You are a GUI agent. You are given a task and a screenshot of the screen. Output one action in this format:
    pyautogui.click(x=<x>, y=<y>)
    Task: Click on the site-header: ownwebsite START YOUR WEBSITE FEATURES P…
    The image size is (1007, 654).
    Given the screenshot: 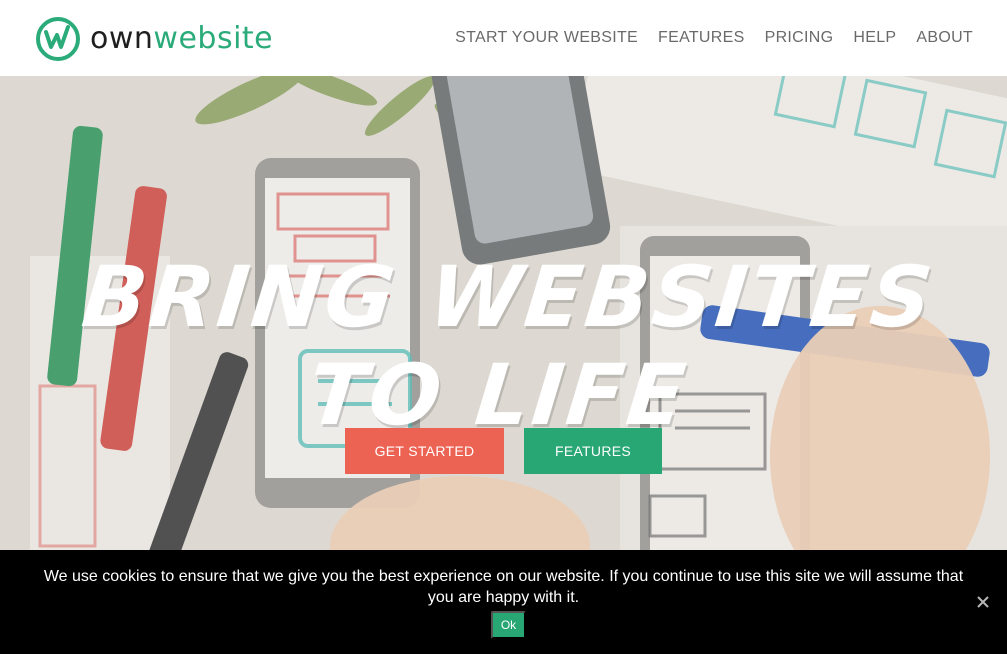 What is the action you would take?
    pyautogui.click(x=503, y=38)
    